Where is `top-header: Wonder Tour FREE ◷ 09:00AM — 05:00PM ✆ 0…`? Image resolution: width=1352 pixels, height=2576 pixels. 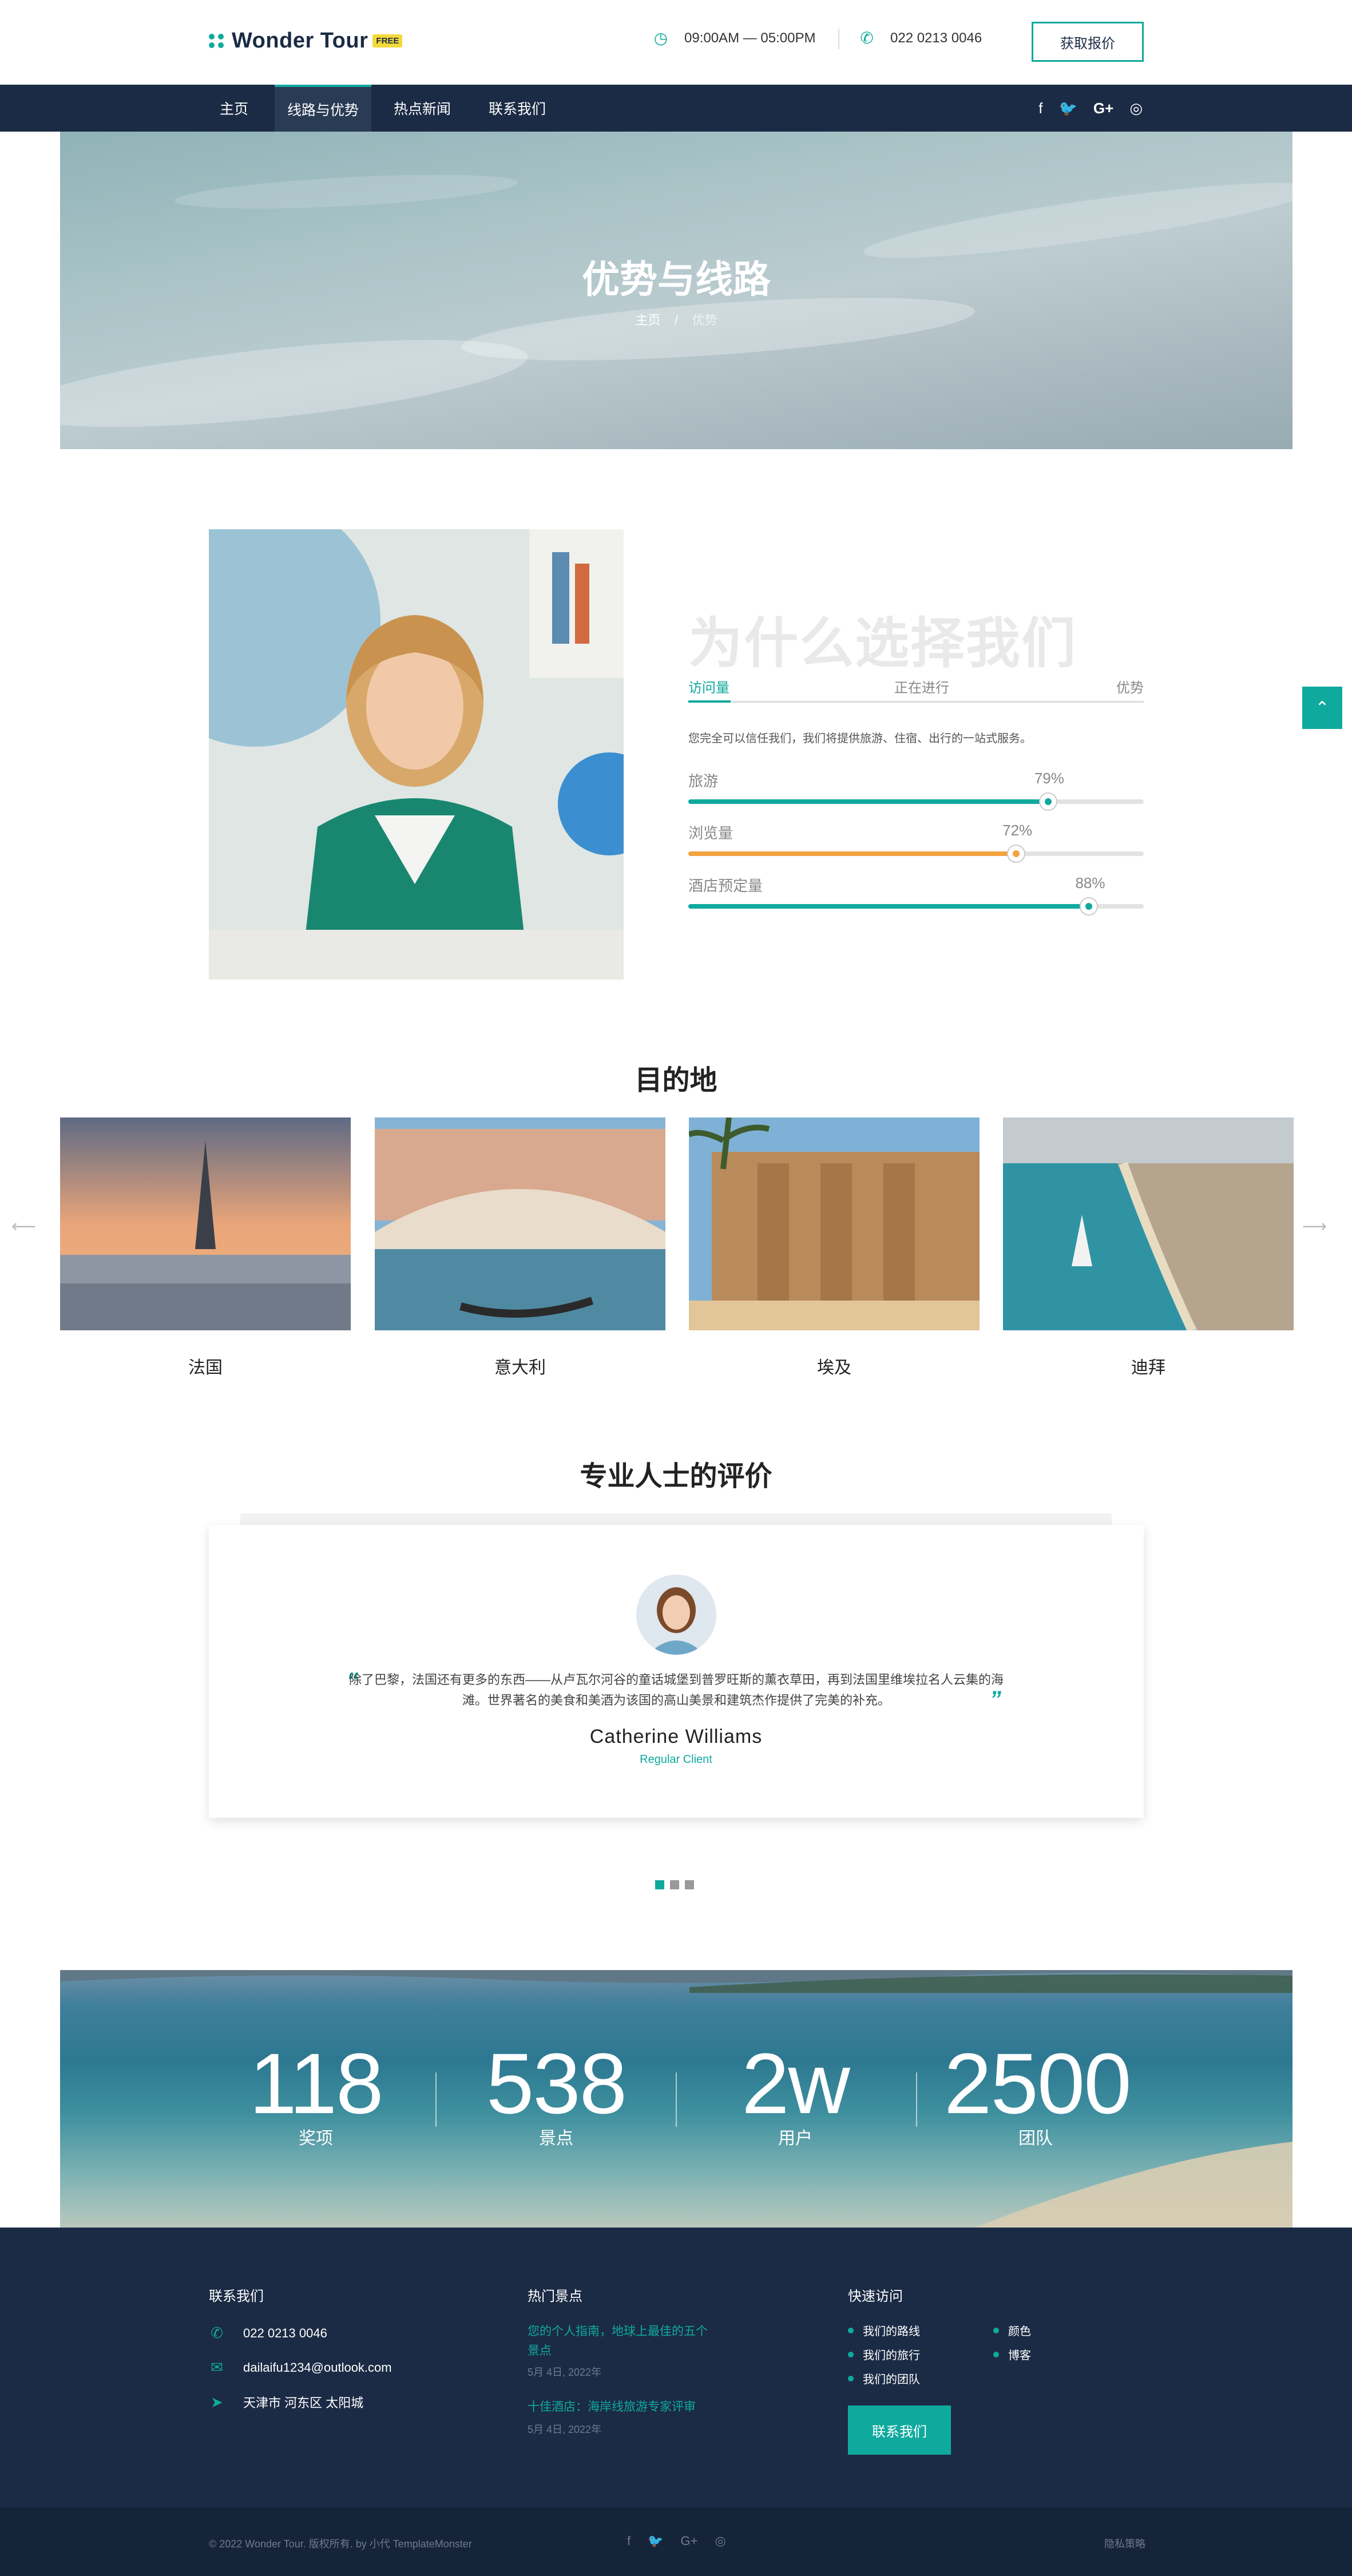 top-header: Wonder Tour FREE ◷ 09:00AM — 05:00PM ✆ 0… is located at coordinates (676, 42).